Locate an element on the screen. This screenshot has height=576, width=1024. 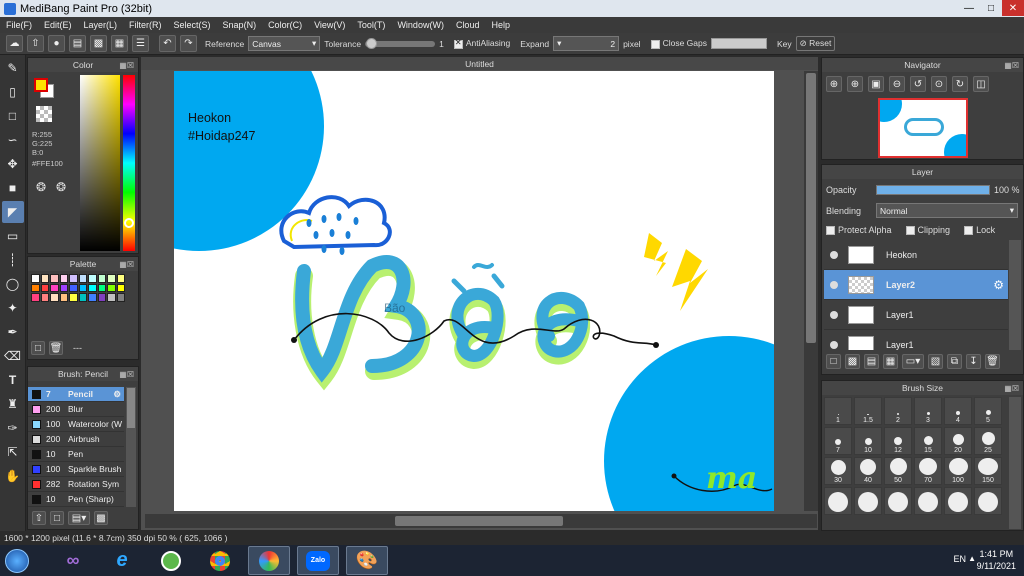
saturation-value-square is located at coordinates (100, 163).